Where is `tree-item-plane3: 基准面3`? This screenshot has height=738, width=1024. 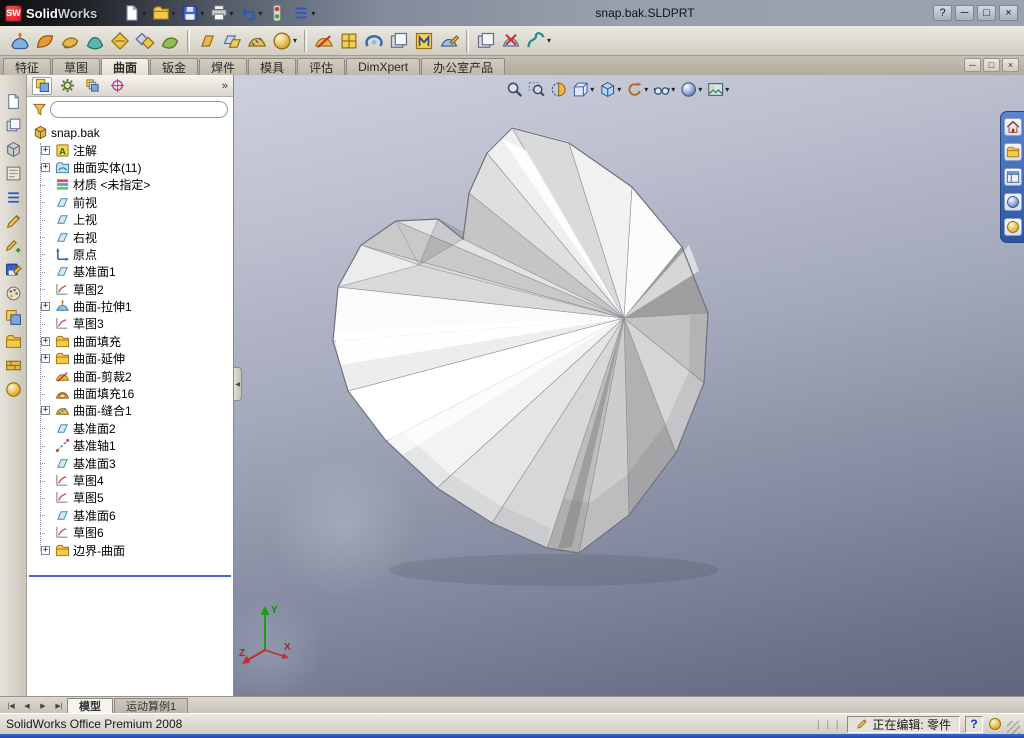 tree-item-plane3: 基准面3 is located at coordinates (132, 462).